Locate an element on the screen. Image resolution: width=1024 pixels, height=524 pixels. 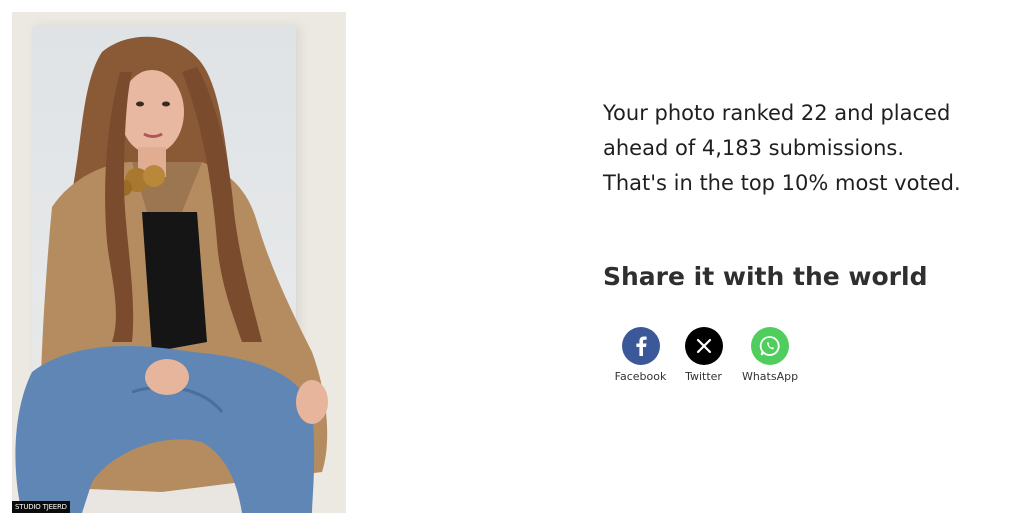
rank-line-3: That's in the top 10% most voted. is located at coordinates (782, 183).